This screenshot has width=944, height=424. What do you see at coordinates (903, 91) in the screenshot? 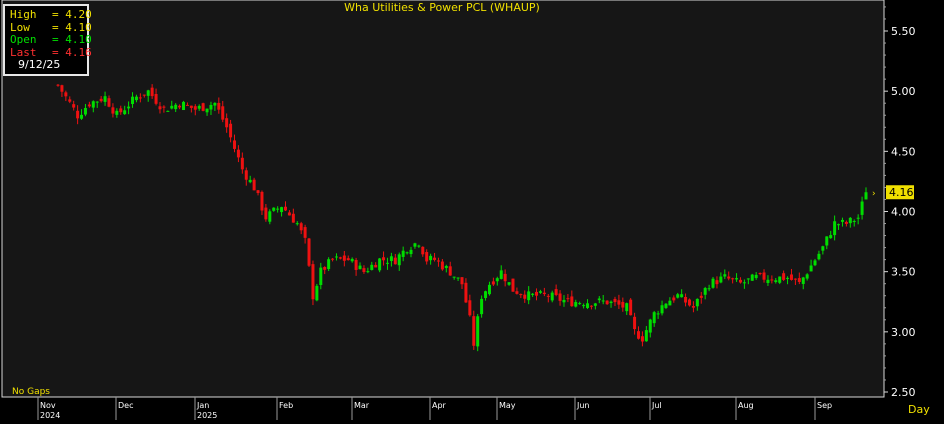
I see `y-tick-label: 5.00` at bounding box center [903, 91].